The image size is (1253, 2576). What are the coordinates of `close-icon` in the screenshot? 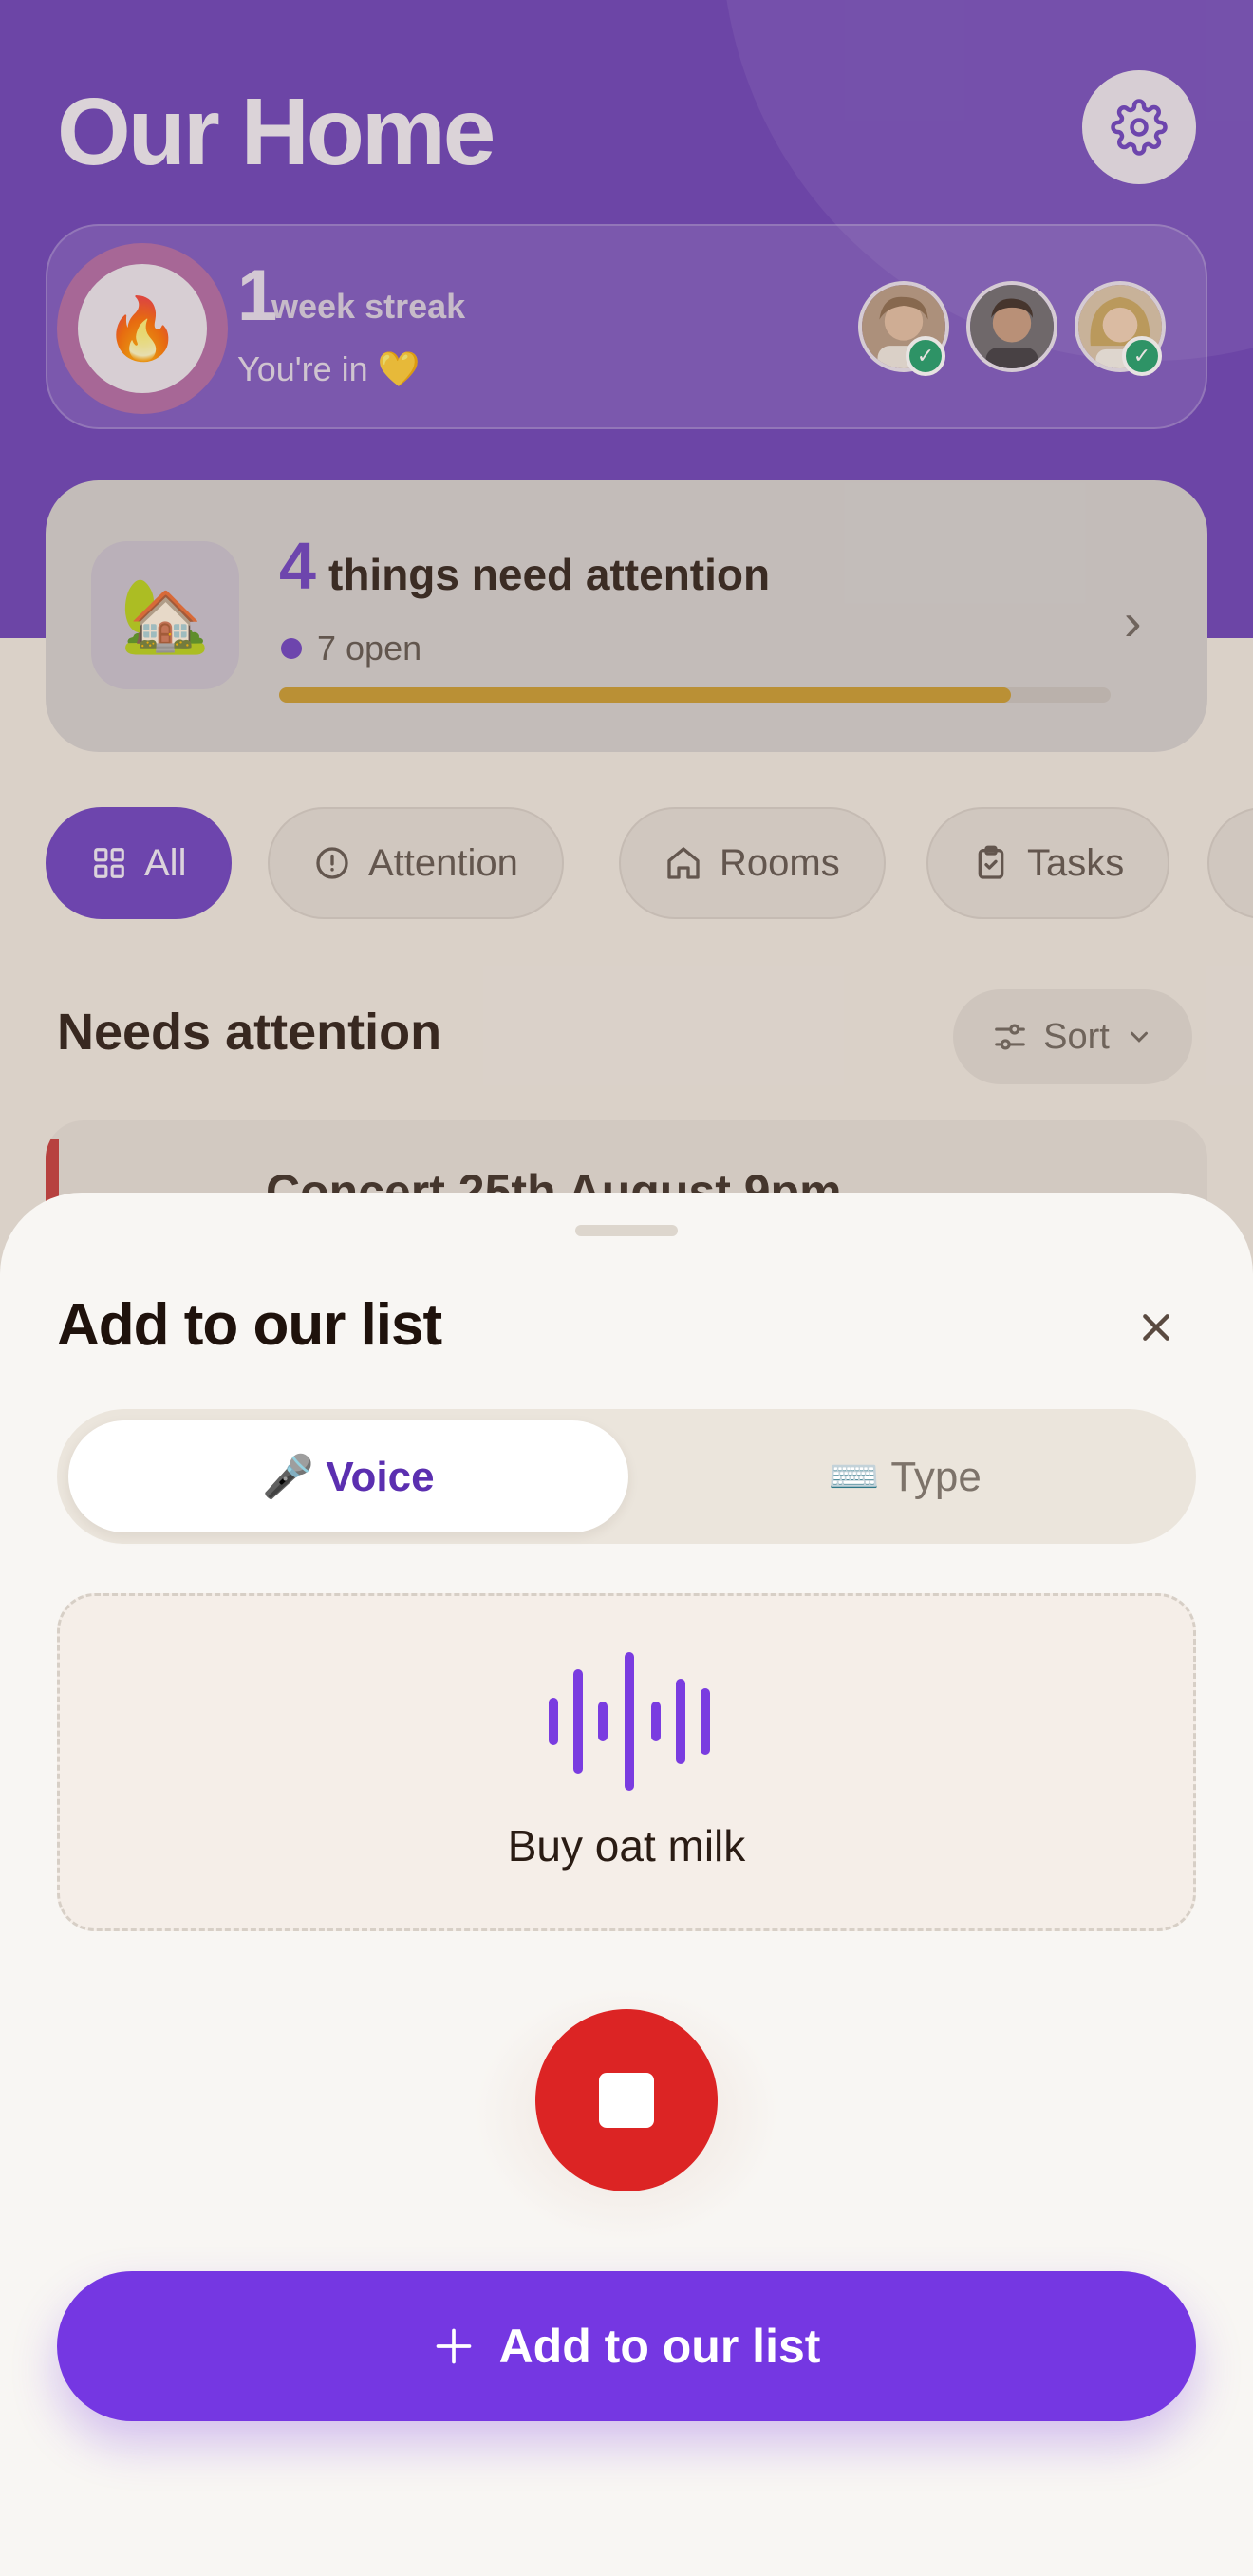 It's located at (1156, 1327).